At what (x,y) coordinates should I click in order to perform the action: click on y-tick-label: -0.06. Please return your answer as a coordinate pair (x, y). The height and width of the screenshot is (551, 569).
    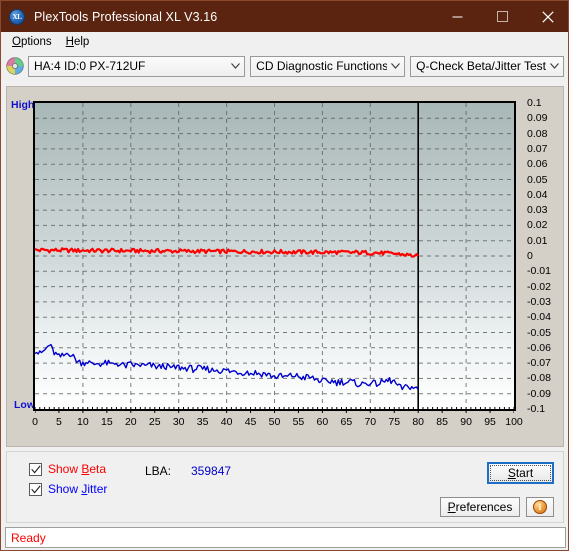
    Looking at the image, I should click on (539, 347).